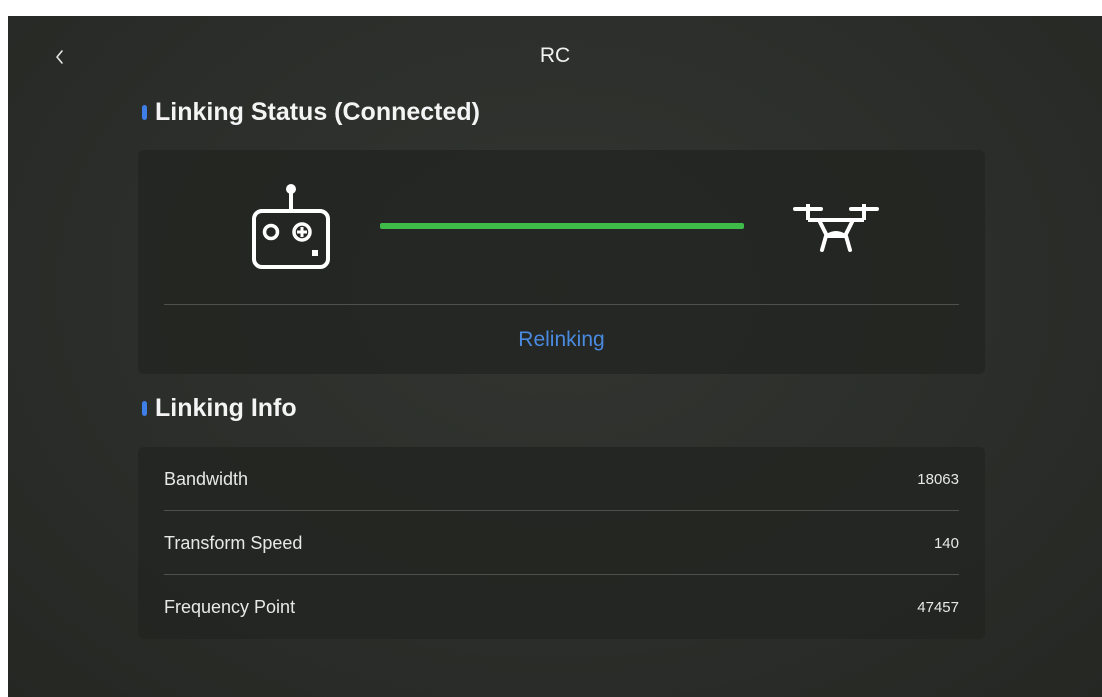 The width and height of the screenshot is (1102, 697). Describe the element at coordinates (226, 408) in the screenshot. I see `linking-info-title: Linking Info` at that location.